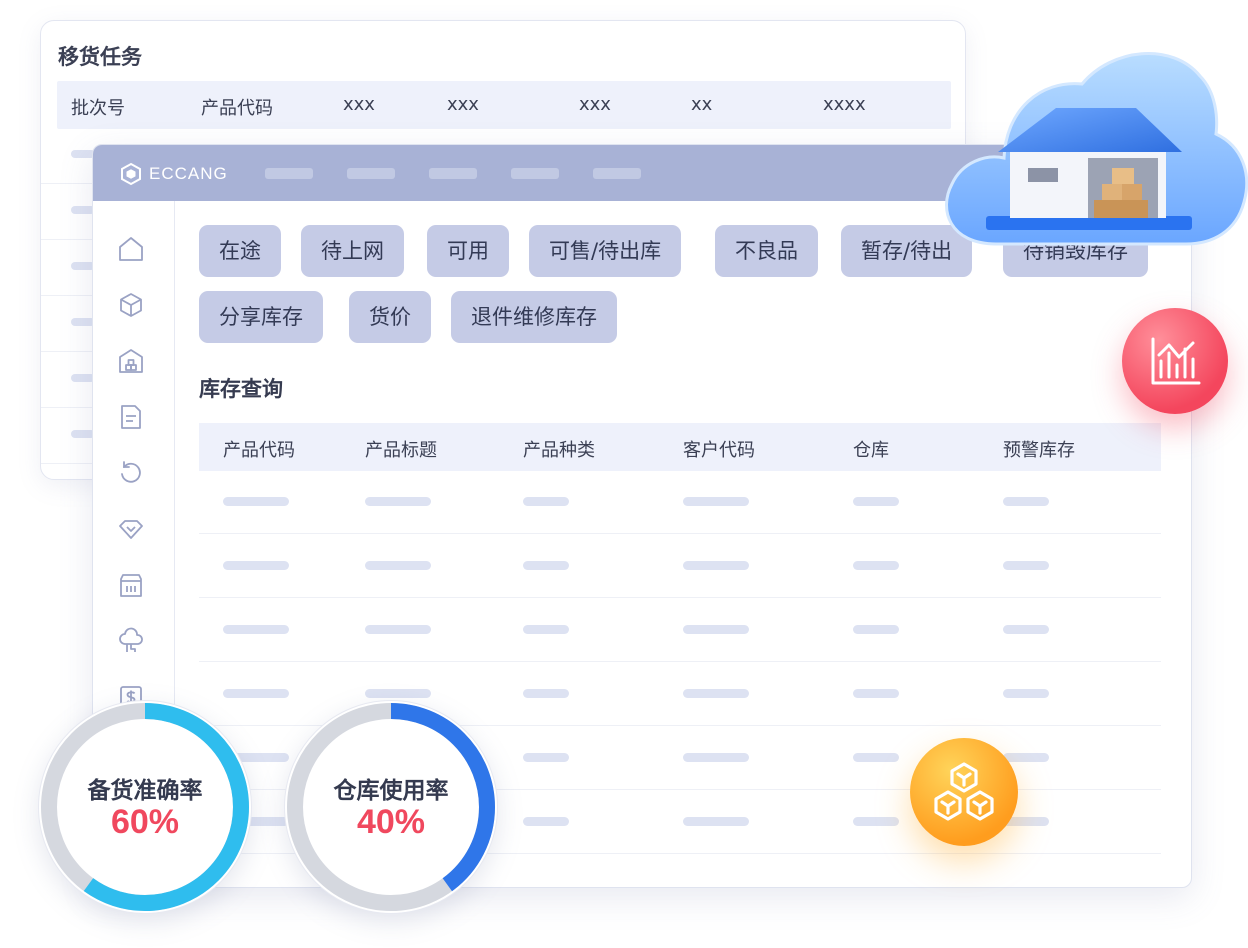 The width and height of the screenshot is (1248, 948). What do you see at coordinates (559, 450) in the screenshot?
I see `col-header-product-category: 产品种类` at bounding box center [559, 450].